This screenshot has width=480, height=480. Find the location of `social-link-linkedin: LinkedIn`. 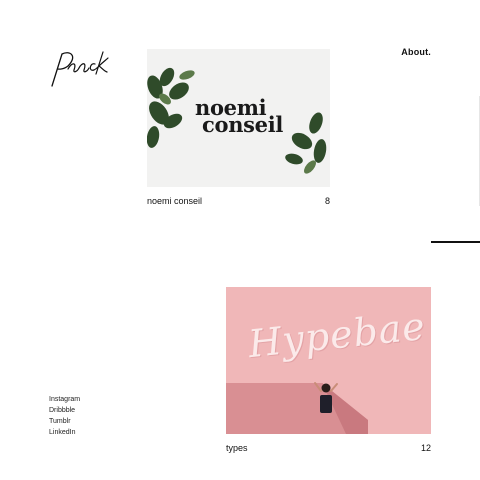

social-link-linkedin: LinkedIn is located at coordinates (64, 432).